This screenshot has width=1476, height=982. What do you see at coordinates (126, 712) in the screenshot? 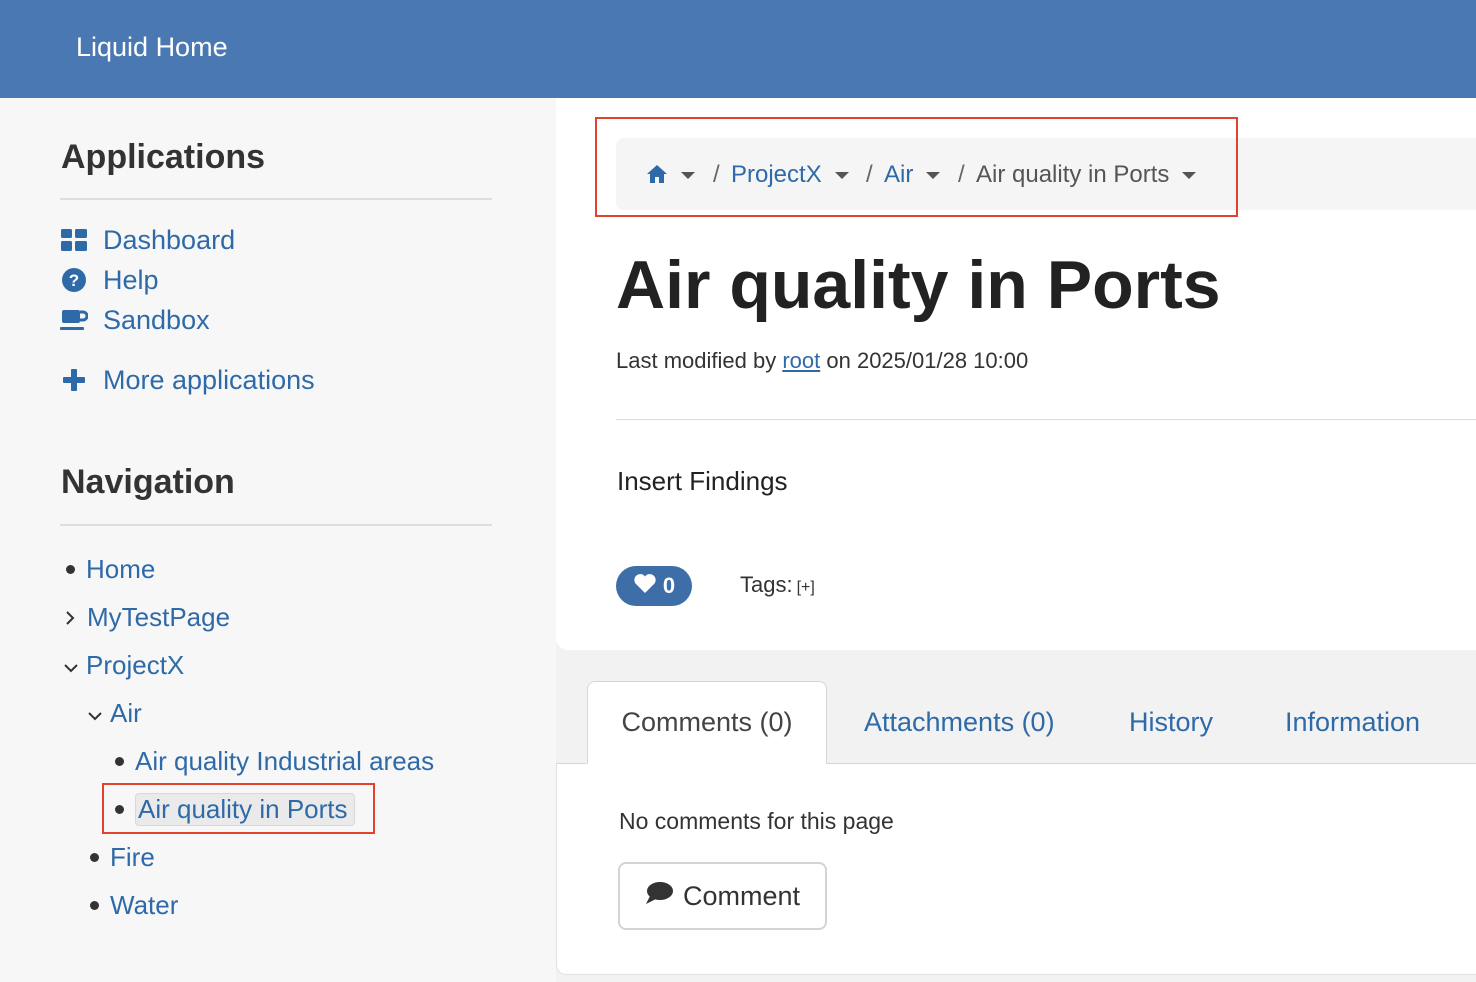
I see `nav-item-label: Air` at bounding box center [126, 712].